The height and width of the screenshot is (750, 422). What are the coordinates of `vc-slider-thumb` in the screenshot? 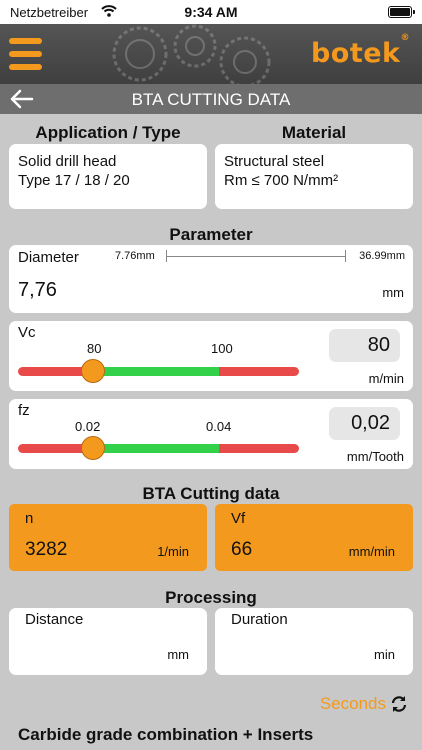 It's located at (93, 371).